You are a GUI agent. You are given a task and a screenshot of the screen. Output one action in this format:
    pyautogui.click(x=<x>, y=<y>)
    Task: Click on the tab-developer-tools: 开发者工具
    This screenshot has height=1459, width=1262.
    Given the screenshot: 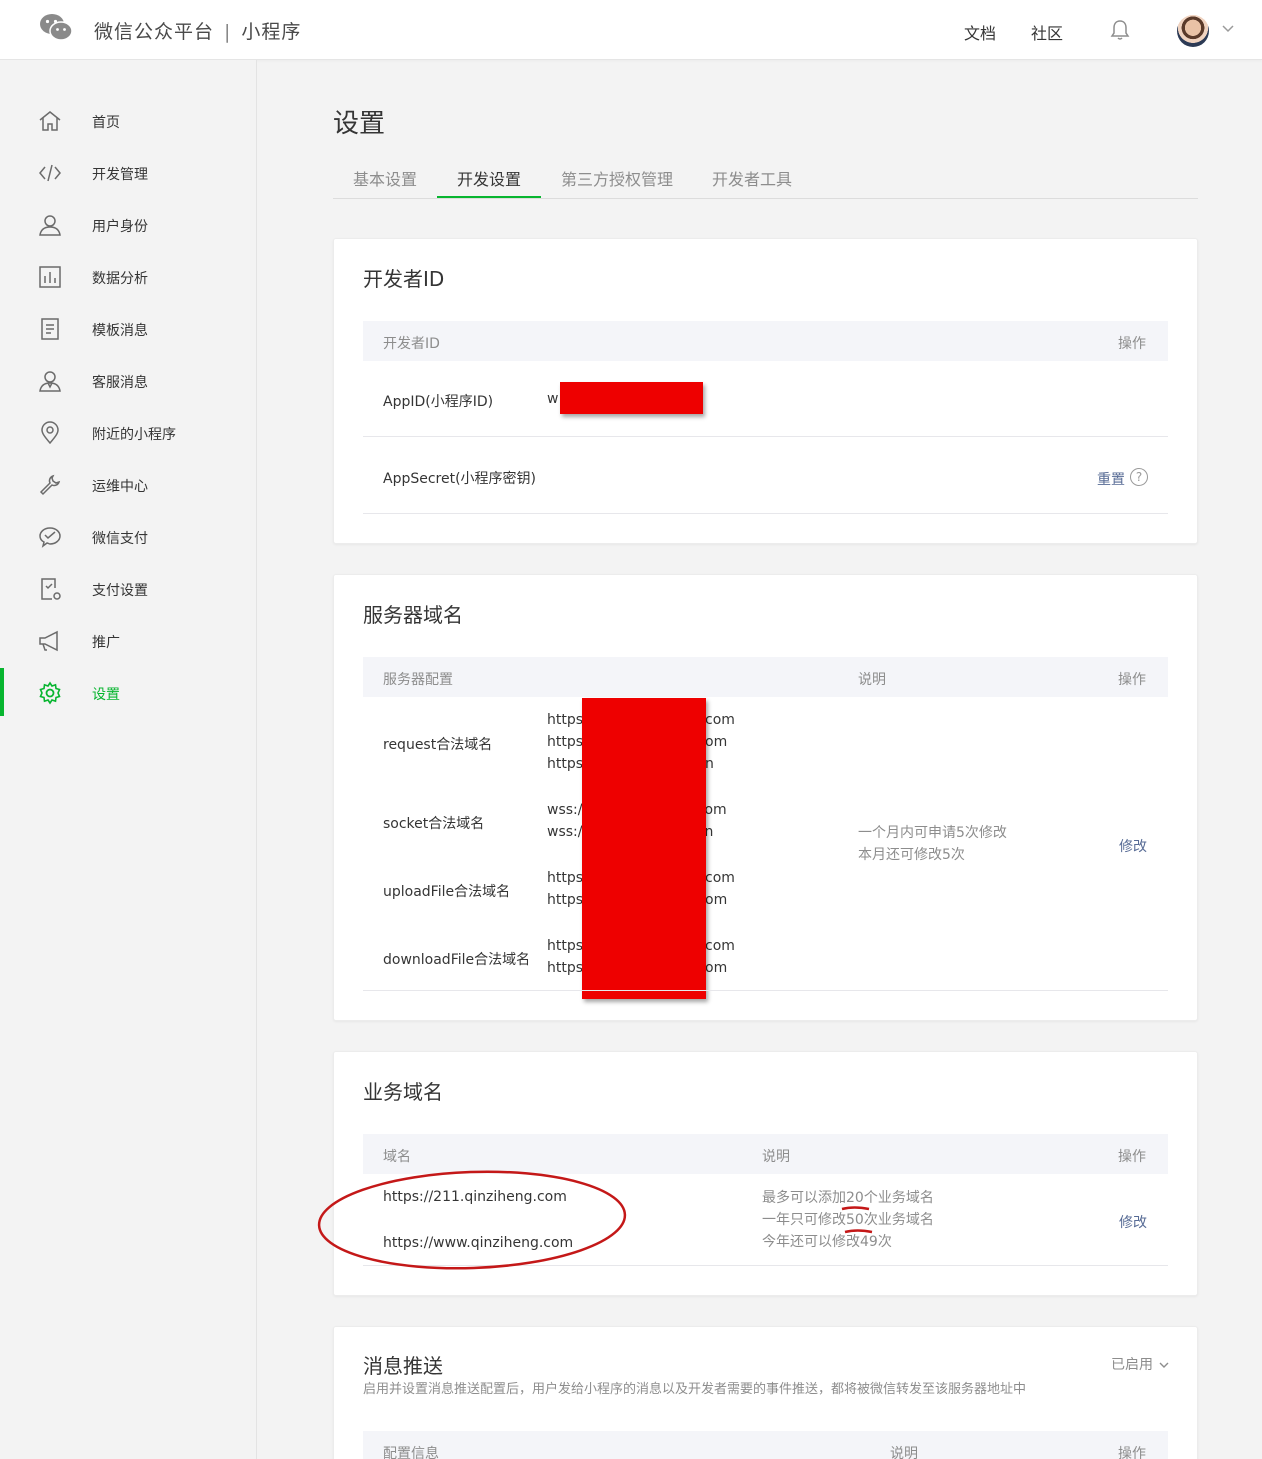 What is the action you would take?
    pyautogui.click(x=752, y=184)
    